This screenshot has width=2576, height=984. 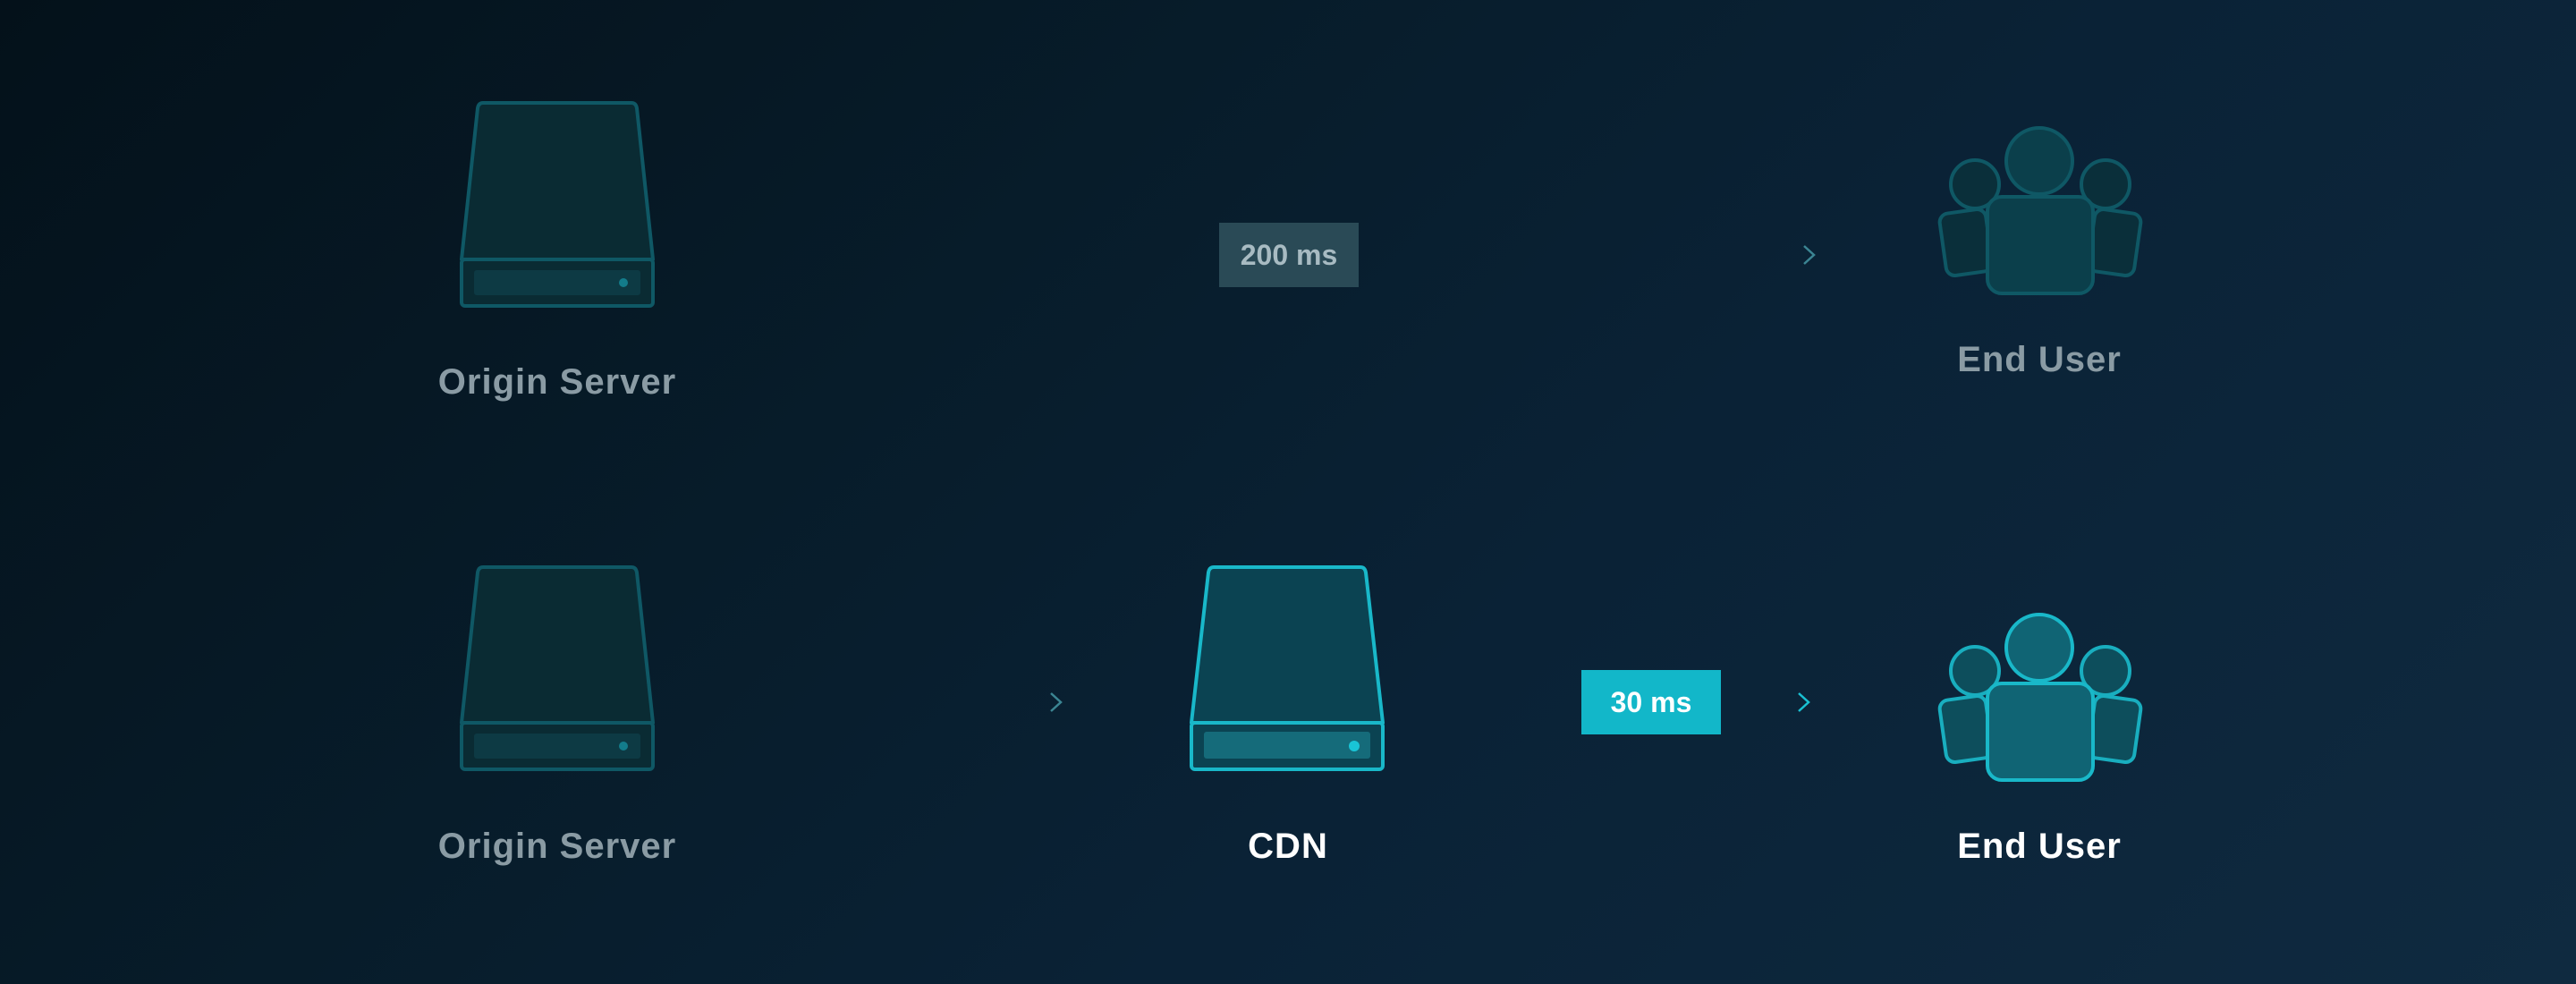 I want to click on cdn-label: CDN, so click(x=1288, y=846).